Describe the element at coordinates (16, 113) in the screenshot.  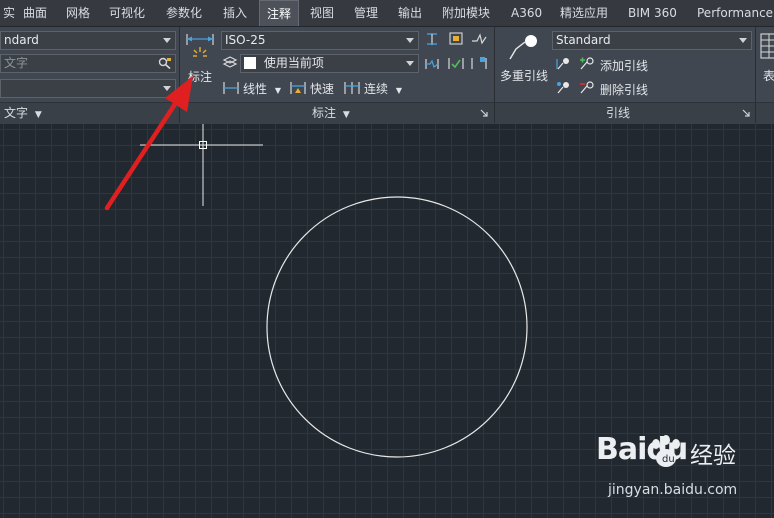
I see `text-panel-title-label: 文字` at that location.